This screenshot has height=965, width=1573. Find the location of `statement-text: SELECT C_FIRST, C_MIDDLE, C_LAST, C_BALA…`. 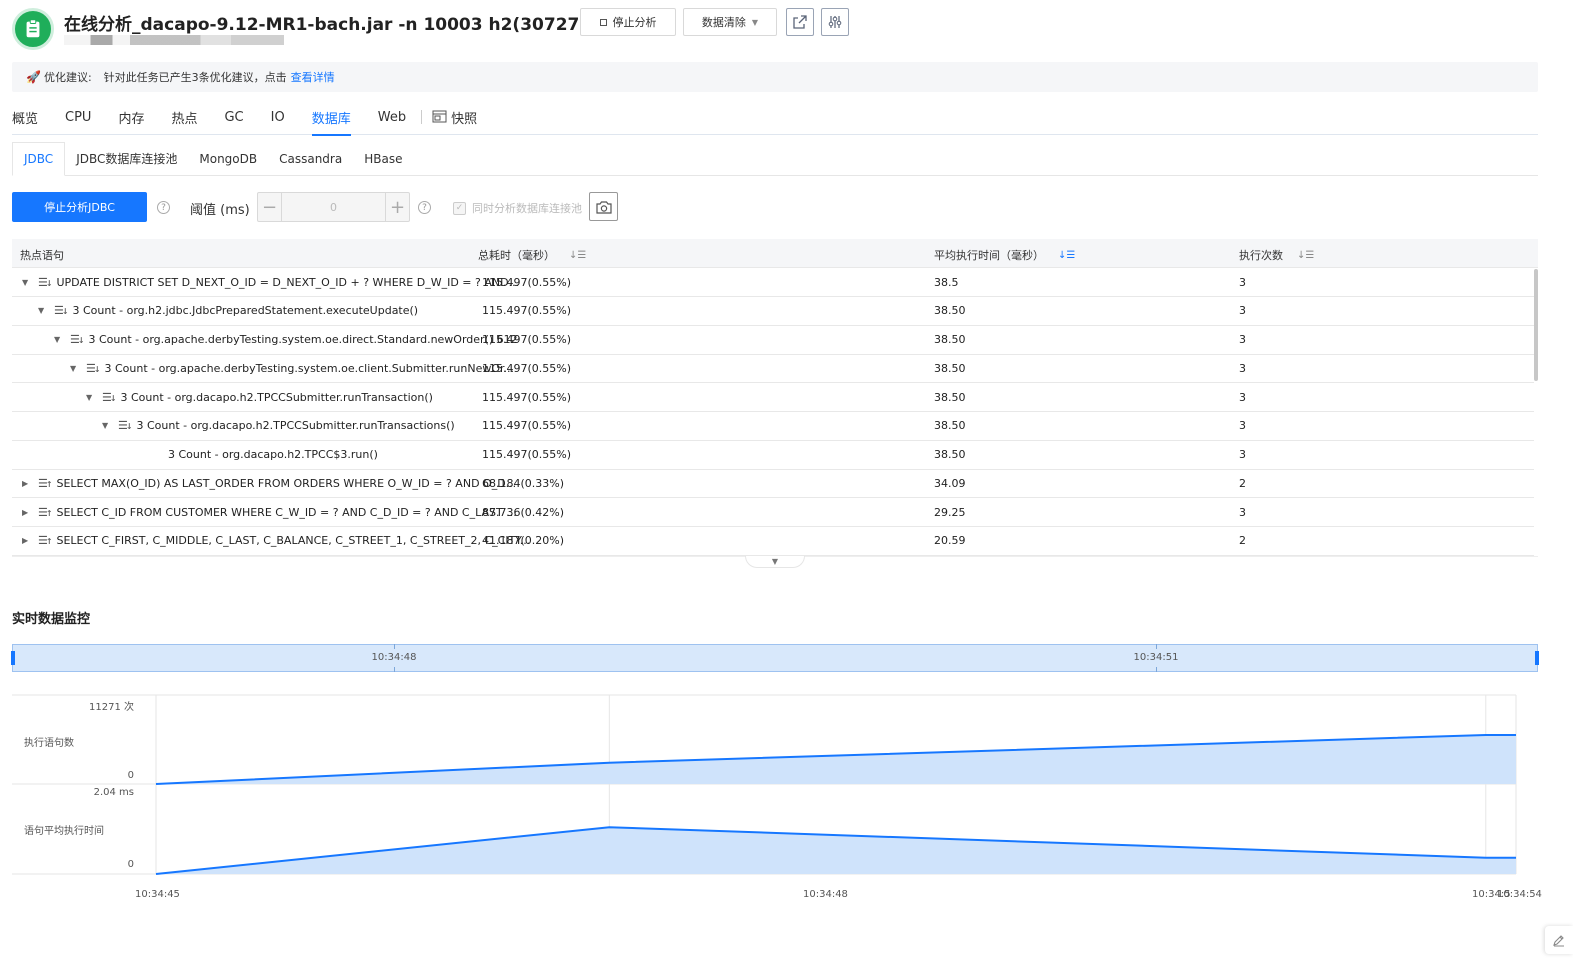

statement-text: SELECT C_FIRST, C_MIDDLE, C_LAST, C_BALA… is located at coordinates (293, 541).